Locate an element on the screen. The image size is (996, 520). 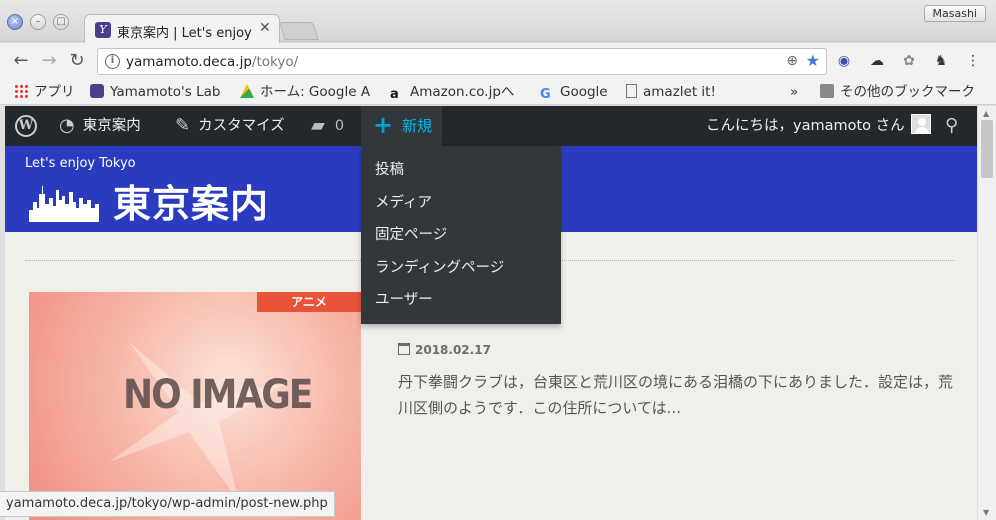
address-url: yamamoto.deca.jp/tokyo/ is located at coordinates (212, 62).